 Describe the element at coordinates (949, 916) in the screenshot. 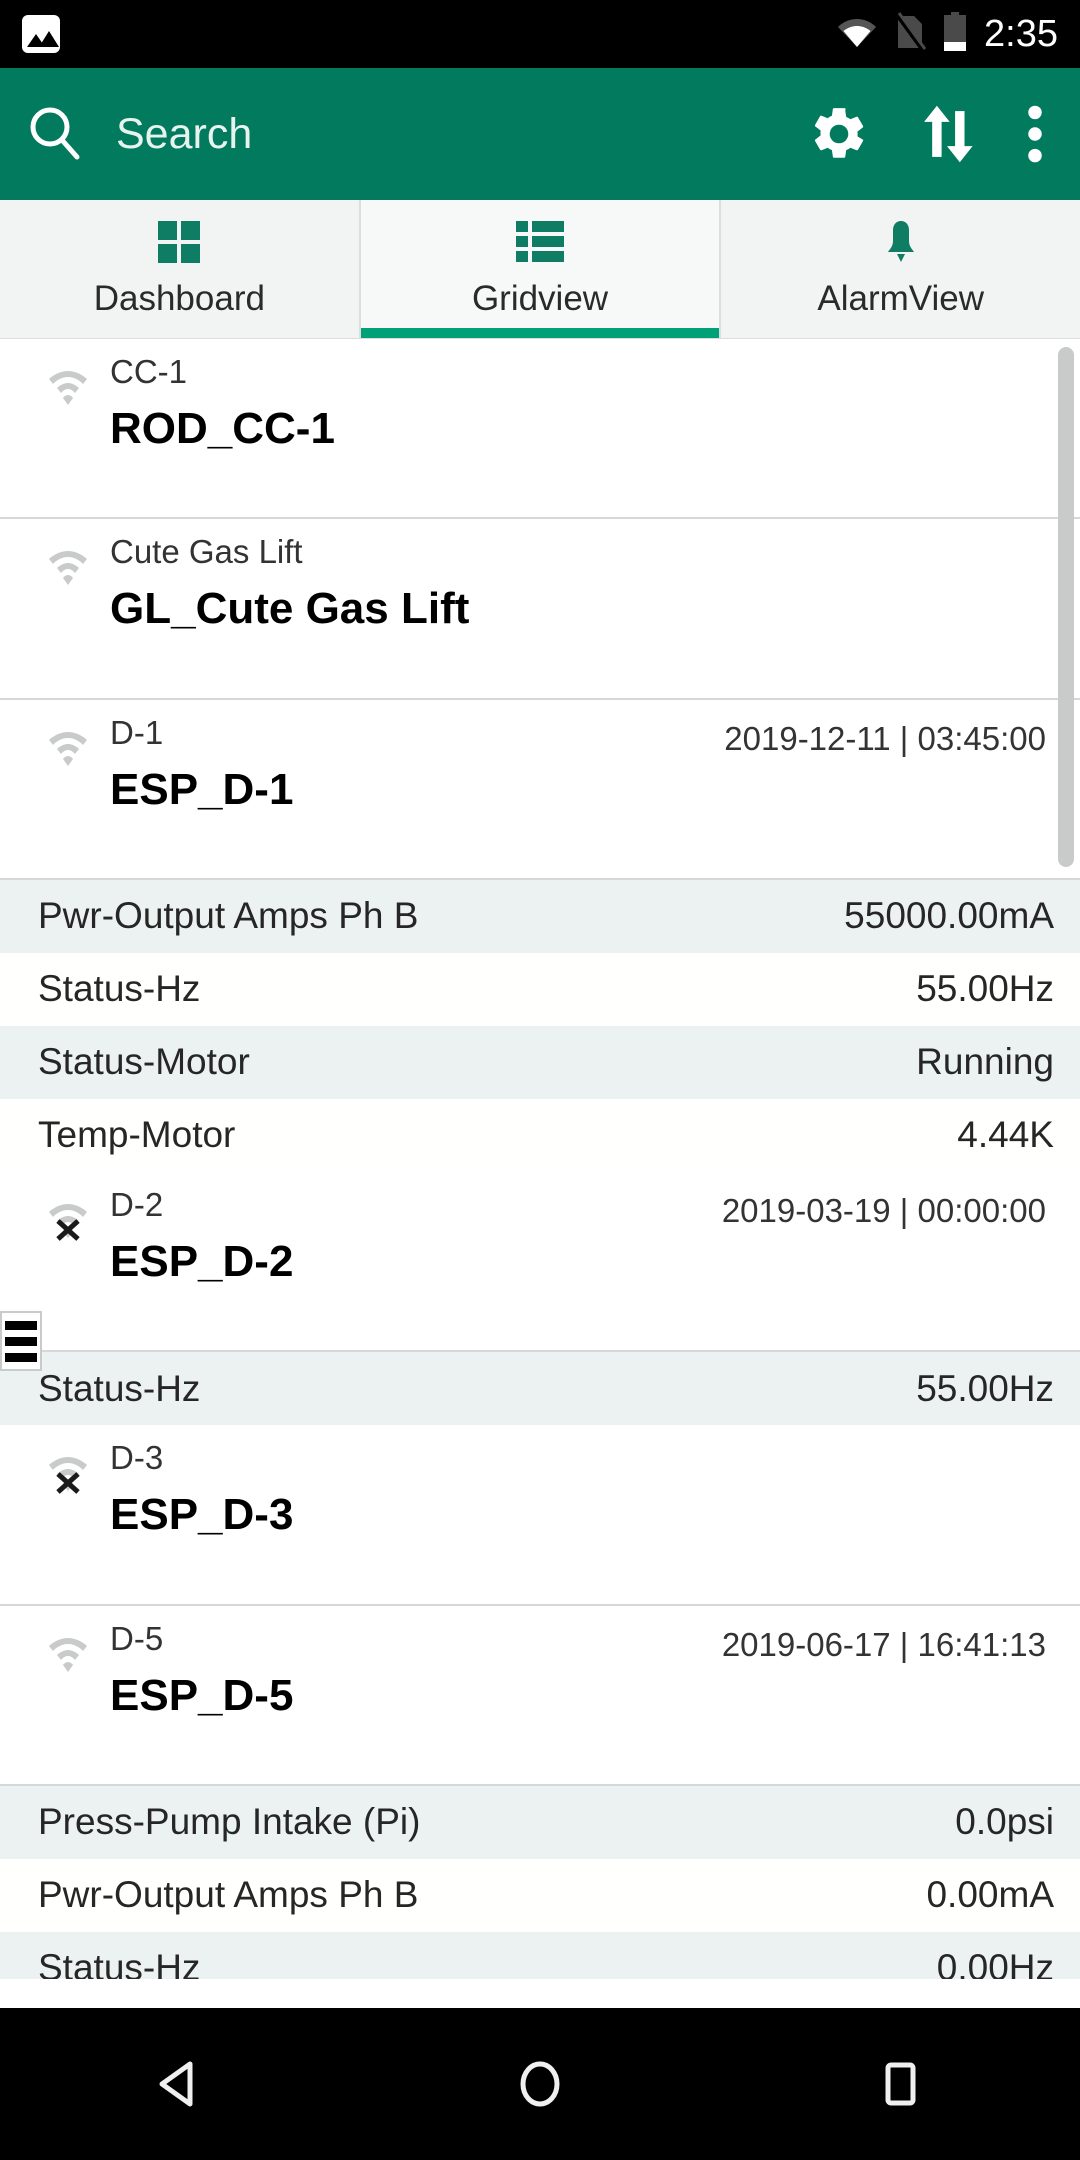

I see `metric-value: 55000.00mA` at that location.